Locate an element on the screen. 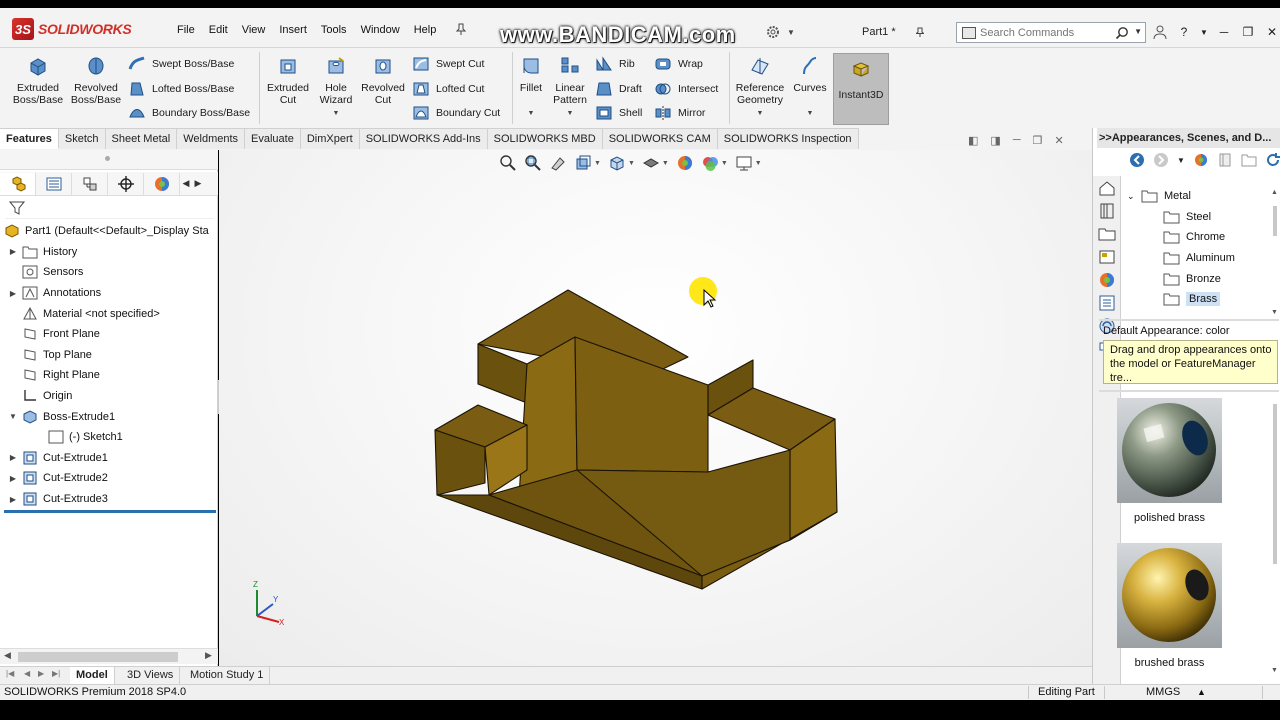 This screenshot has height=720, width=1280. lofted-boss-button: Lofted Boss/Base is located at coordinates (181, 89).